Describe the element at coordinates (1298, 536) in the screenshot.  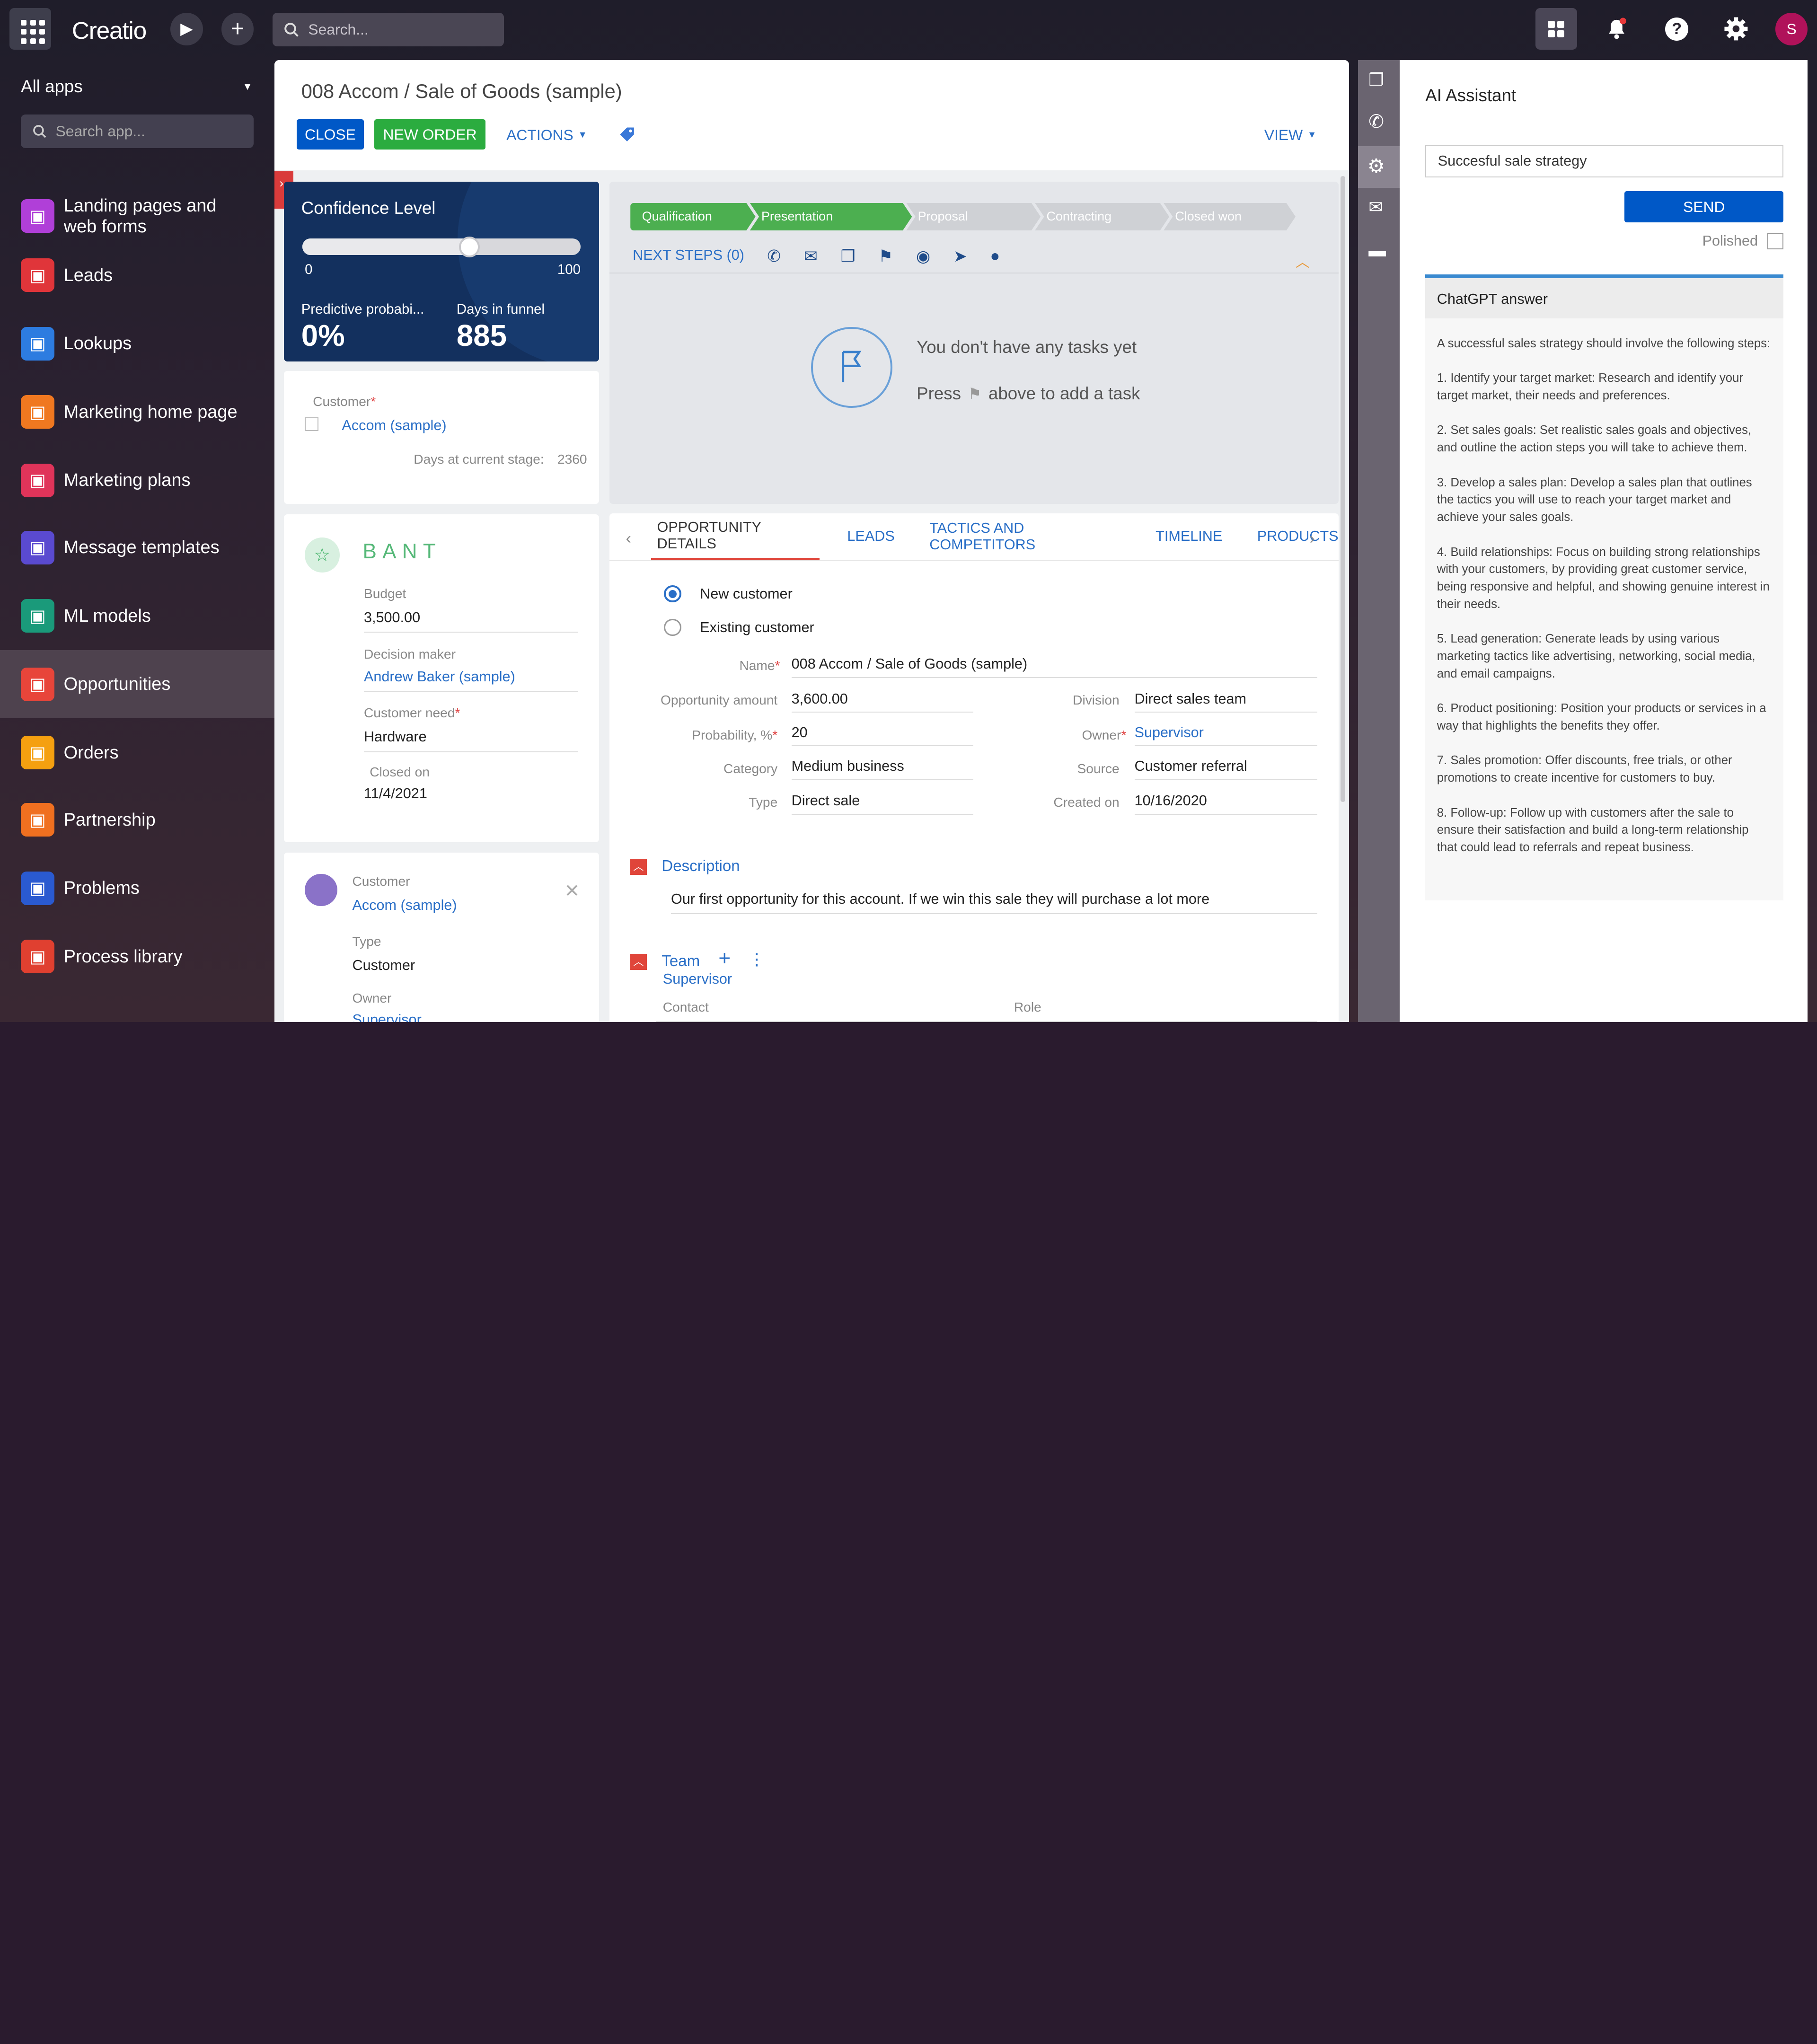
I see `tab-products: PRODUCTS` at that location.